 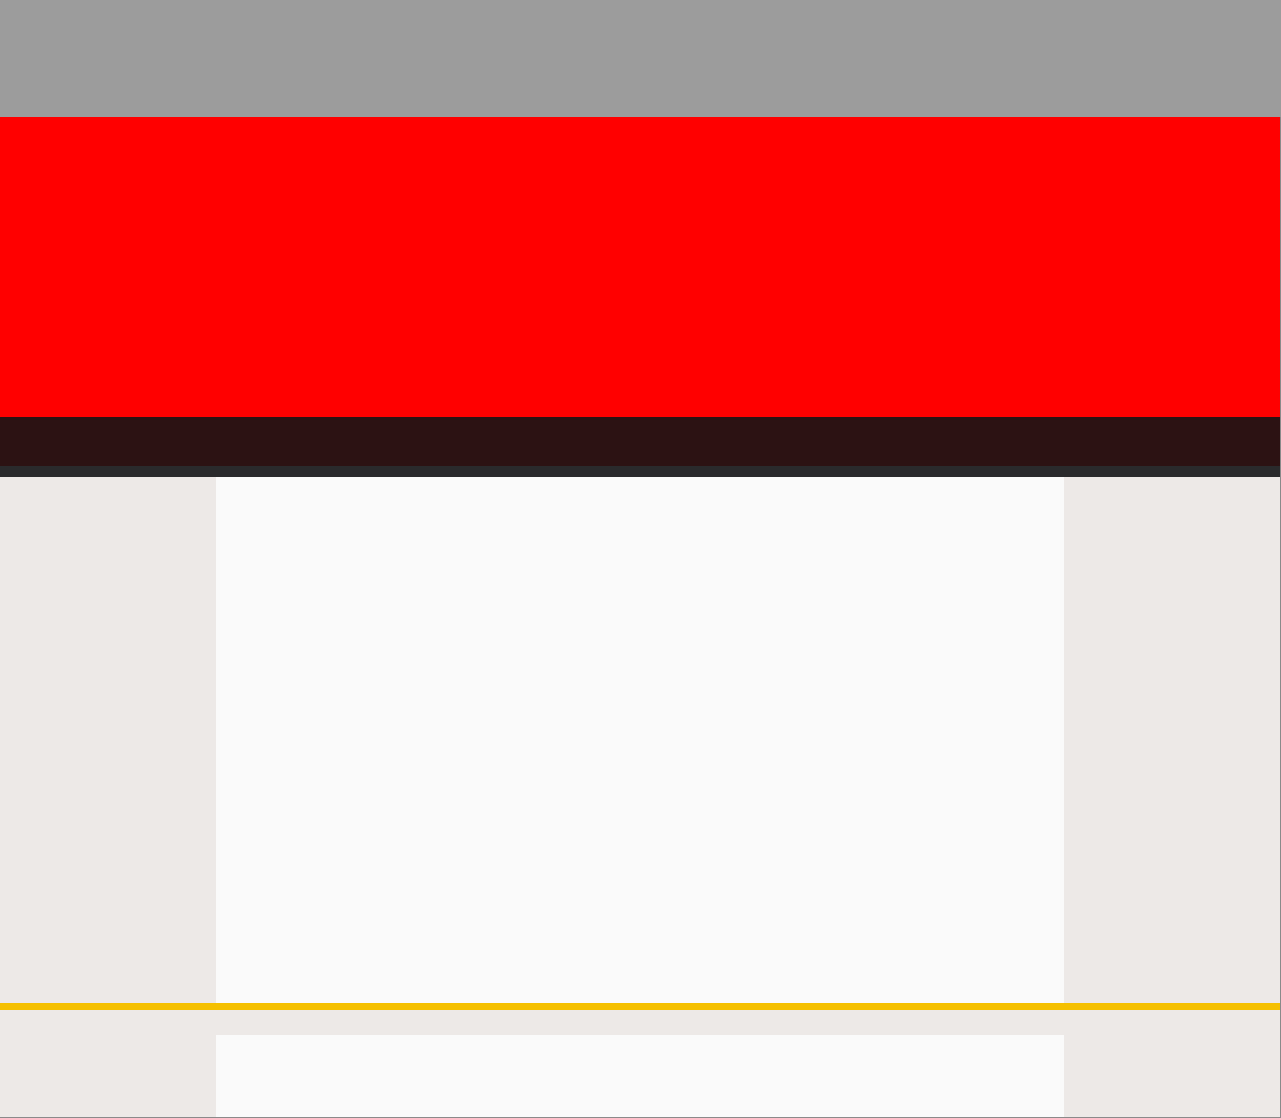 I want to click on nav-divider, so click(x=640, y=471).